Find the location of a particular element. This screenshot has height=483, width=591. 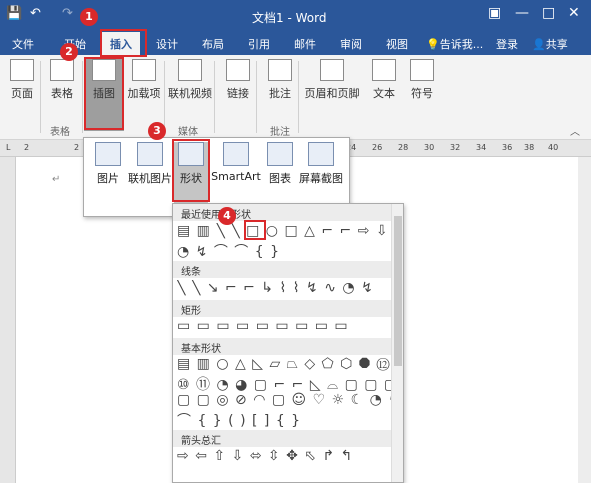

chart-icon is located at coordinates (280, 154).